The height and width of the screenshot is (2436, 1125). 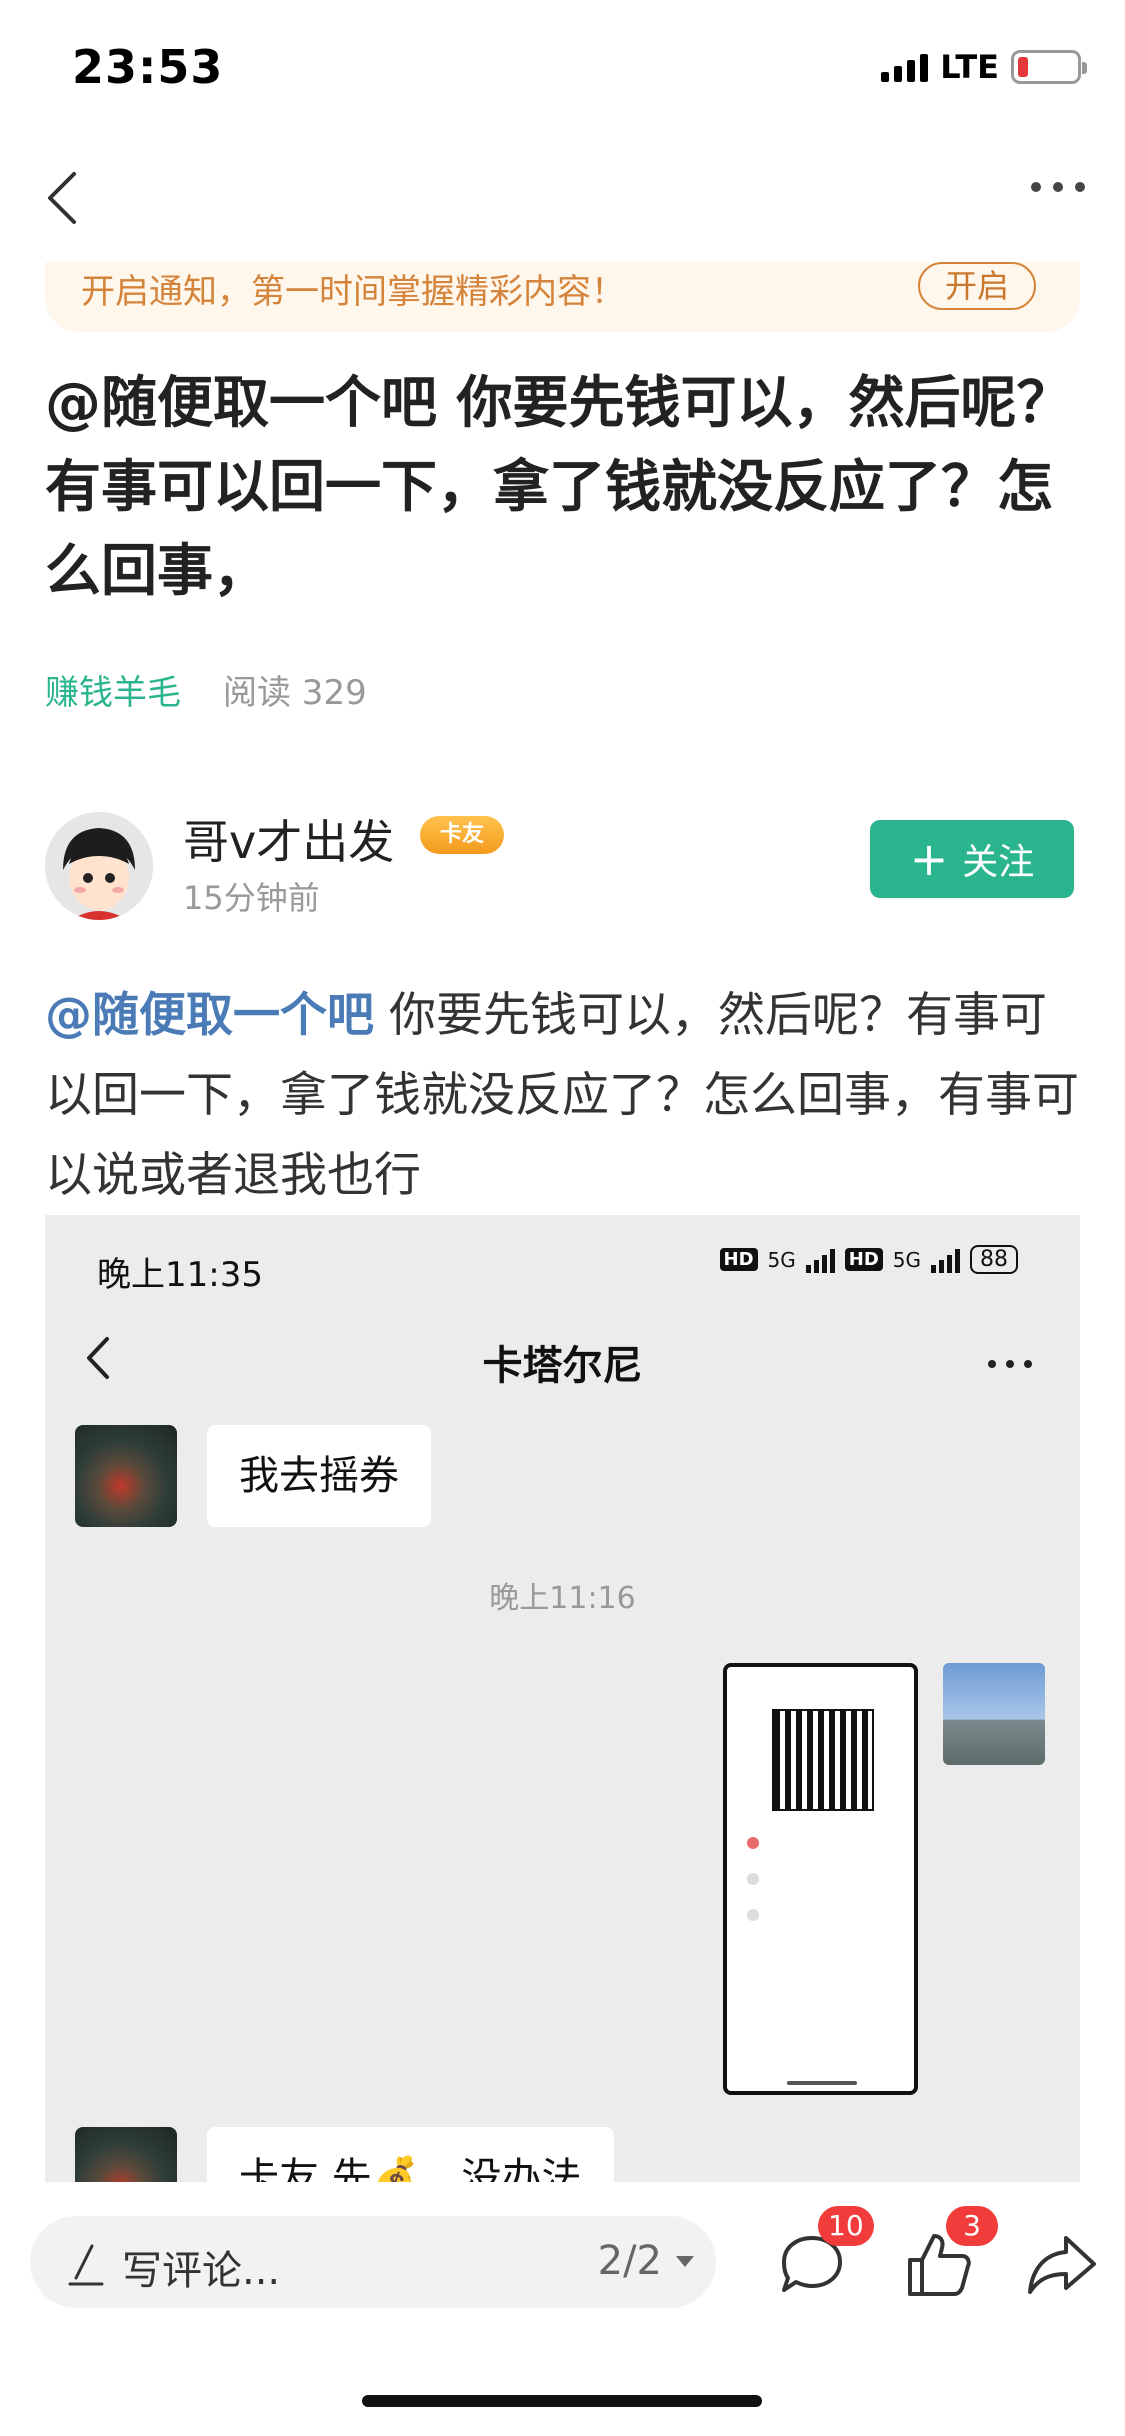 I want to click on status-bar: 23:53 LTE, so click(x=562, y=67).